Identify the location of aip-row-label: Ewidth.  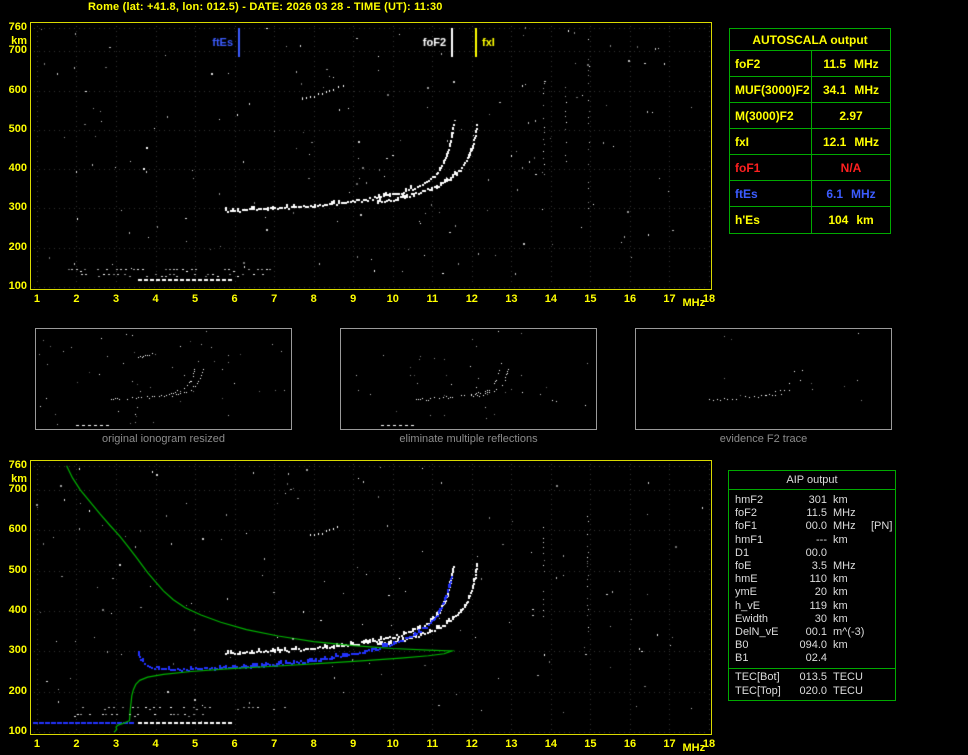
(752, 618).